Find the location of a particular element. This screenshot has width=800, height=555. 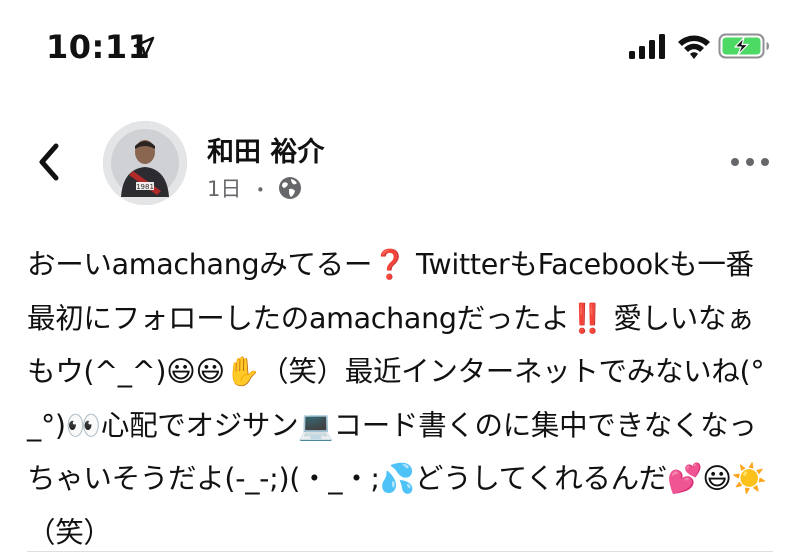

author-avatar: 1981 is located at coordinates (145, 163).